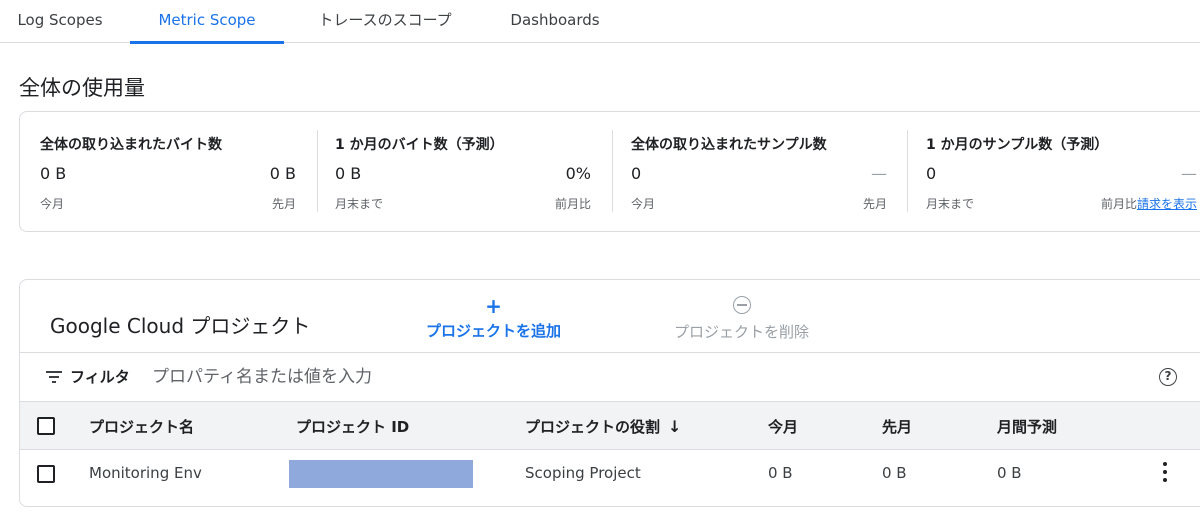 The image size is (1200, 514). I want to click on project-role-cell: Scoping Project, so click(583, 473).